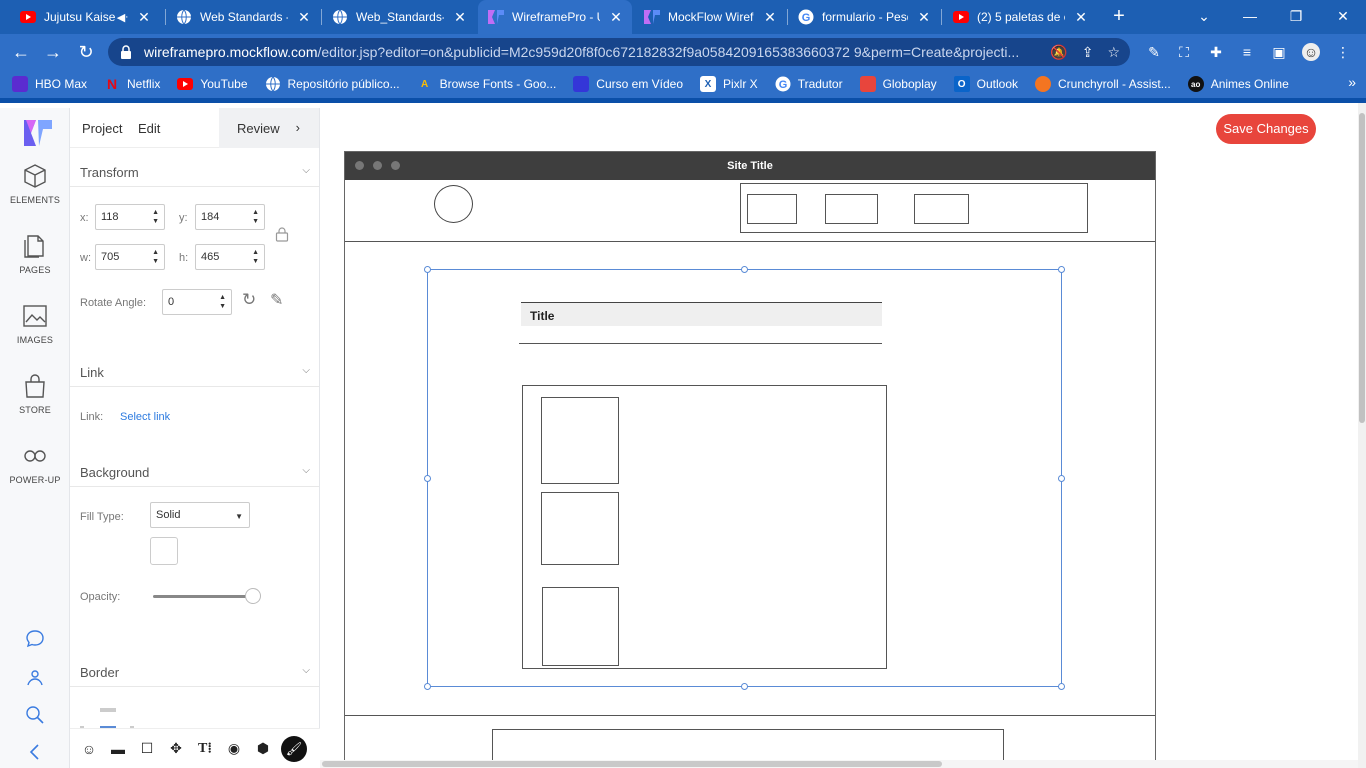 This screenshot has height=768, width=1366. Describe the element at coordinates (35, 184) in the screenshot. I see `rail-elements: ELEMENTS` at that location.